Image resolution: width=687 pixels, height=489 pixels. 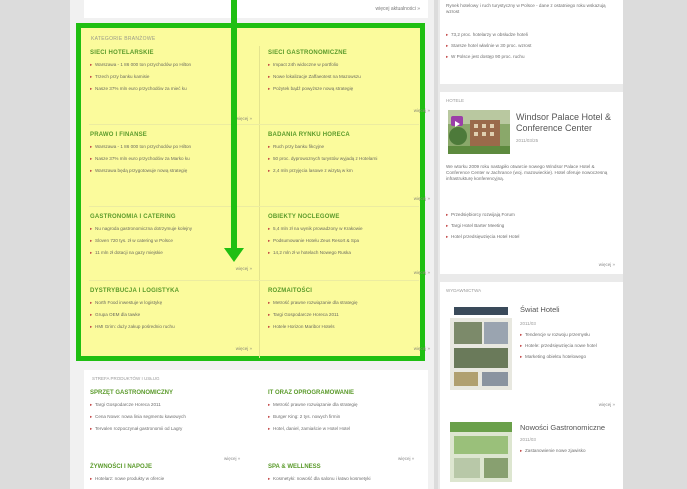 I want to click on category-link: Nowe lokalizacje Zaffaeotest na Mazowszu, so click(x=348, y=77).